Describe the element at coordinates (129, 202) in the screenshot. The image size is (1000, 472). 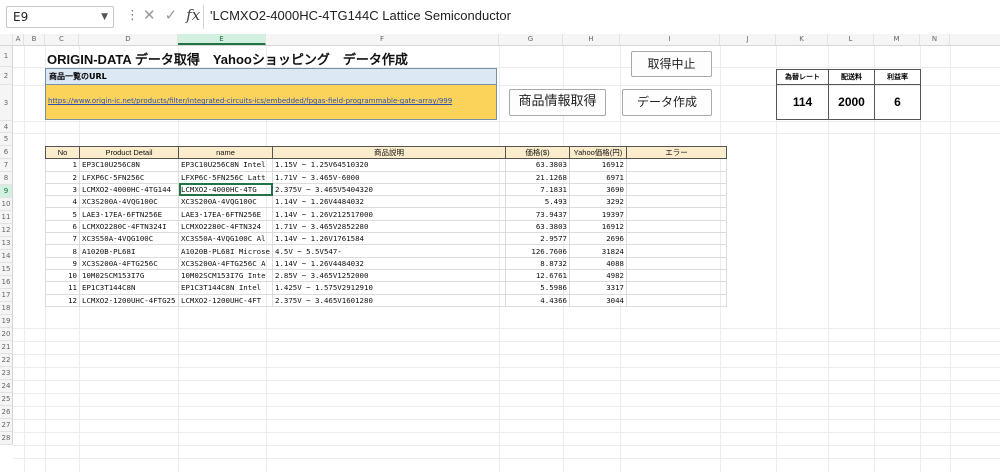
I see `cell-product-detail: XC3S200A-4VQG100C` at that location.